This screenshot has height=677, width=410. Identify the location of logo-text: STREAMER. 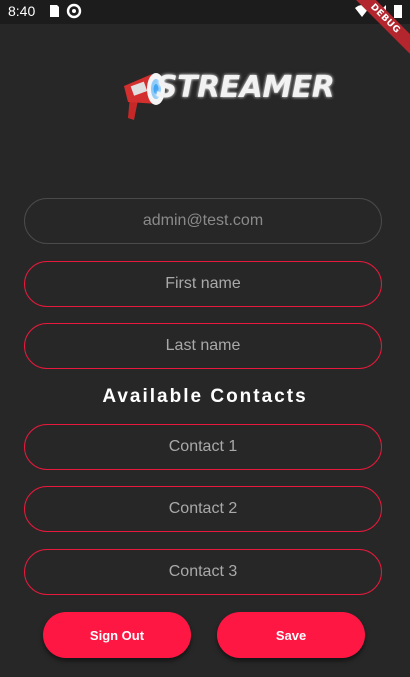
(245, 87).